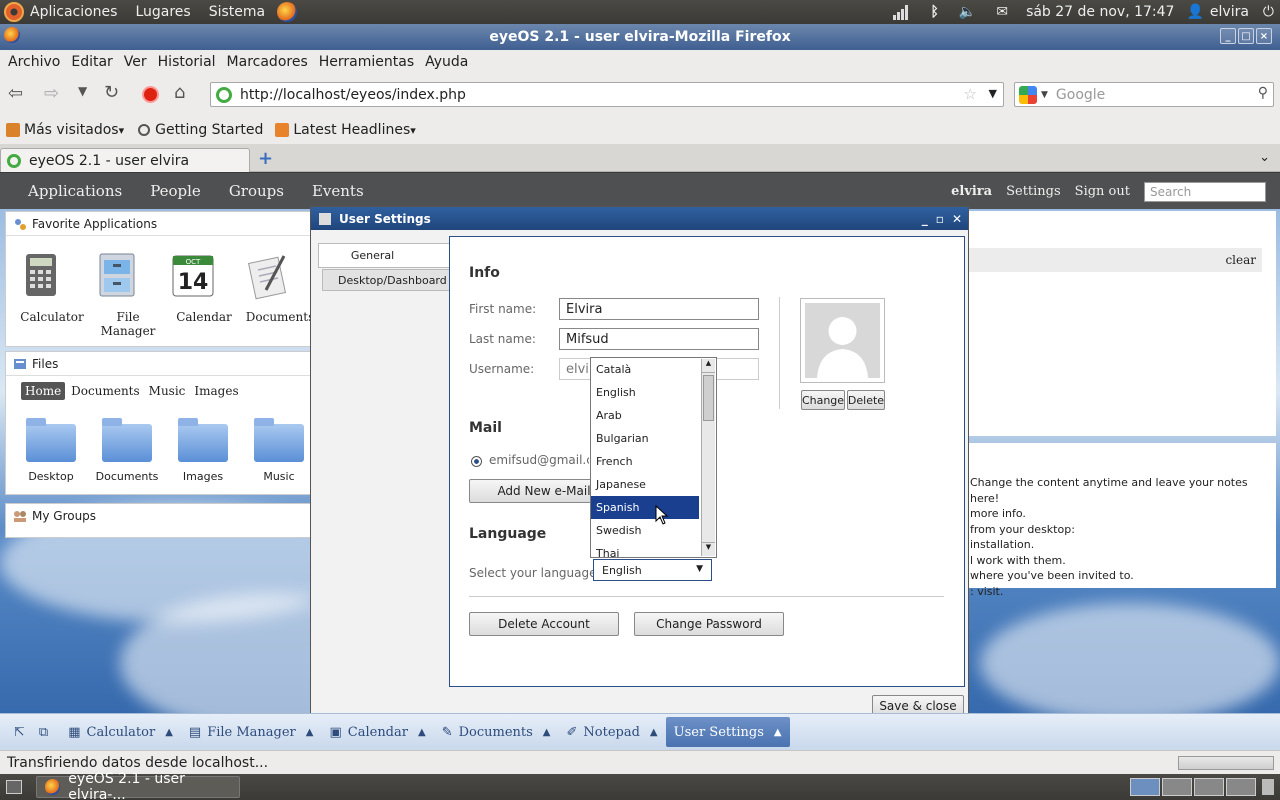 Image resolution: width=1280 pixels, height=800 pixels. What do you see at coordinates (224, 94) in the screenshot?
I see `site-identity-icon` at bounding box center [224, 94].